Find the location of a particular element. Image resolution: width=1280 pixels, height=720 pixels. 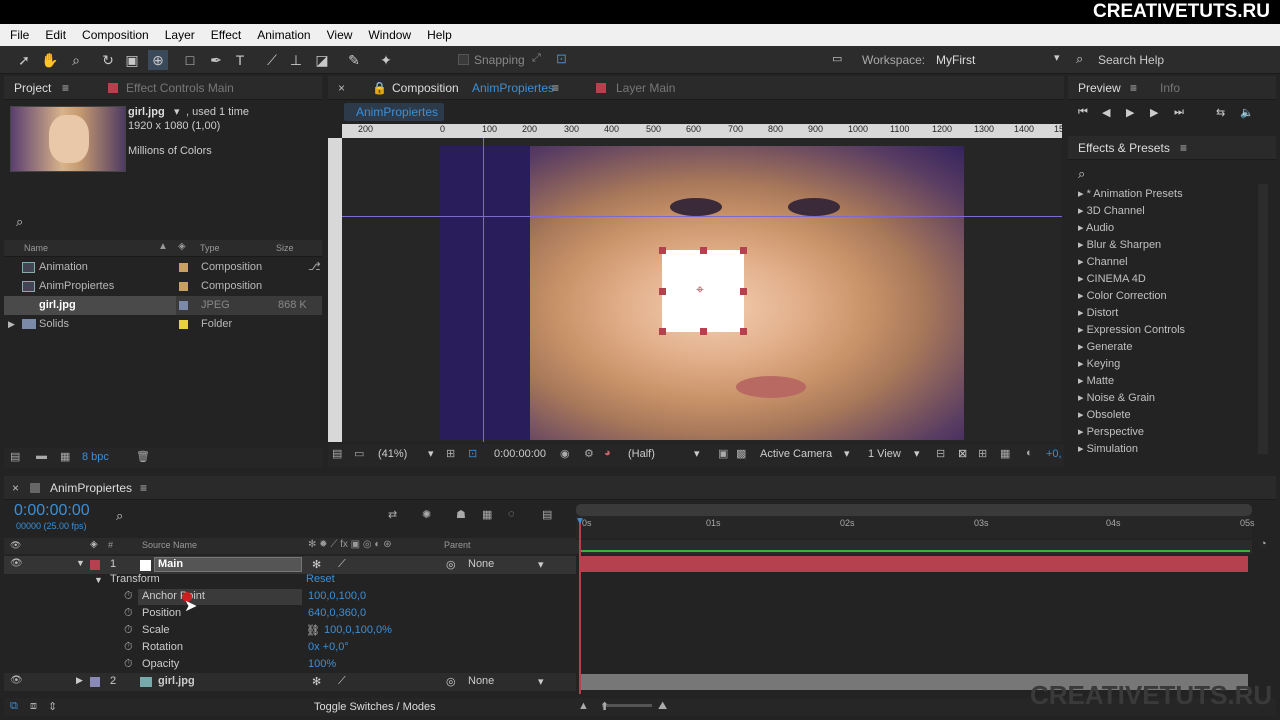

handle-bm is located at coordinates (703, 331).